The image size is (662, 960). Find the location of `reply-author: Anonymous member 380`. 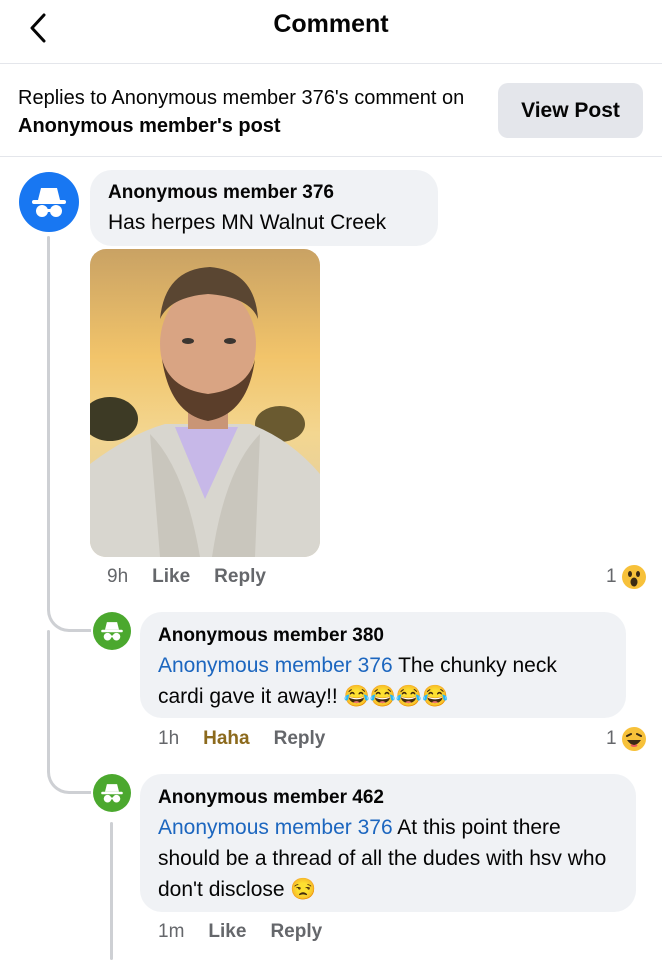

reply-author: Anonymous member 380 is located at coordinates (383, 636).